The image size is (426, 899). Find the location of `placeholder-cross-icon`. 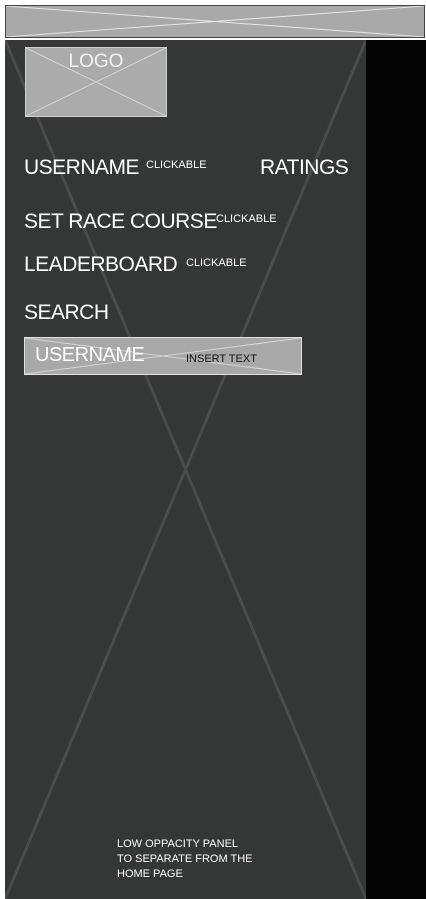

placeholder-cross-icon is located at coordinates (215, 21).